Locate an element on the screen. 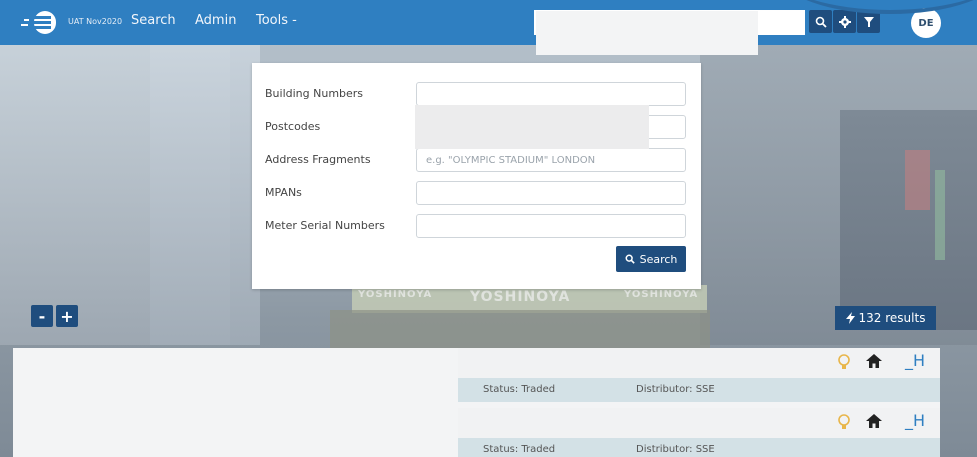 Image resolution: width=977 pixels, height=457 pixels. nav-admin-link: Admin is located at coordinates (215, 20).